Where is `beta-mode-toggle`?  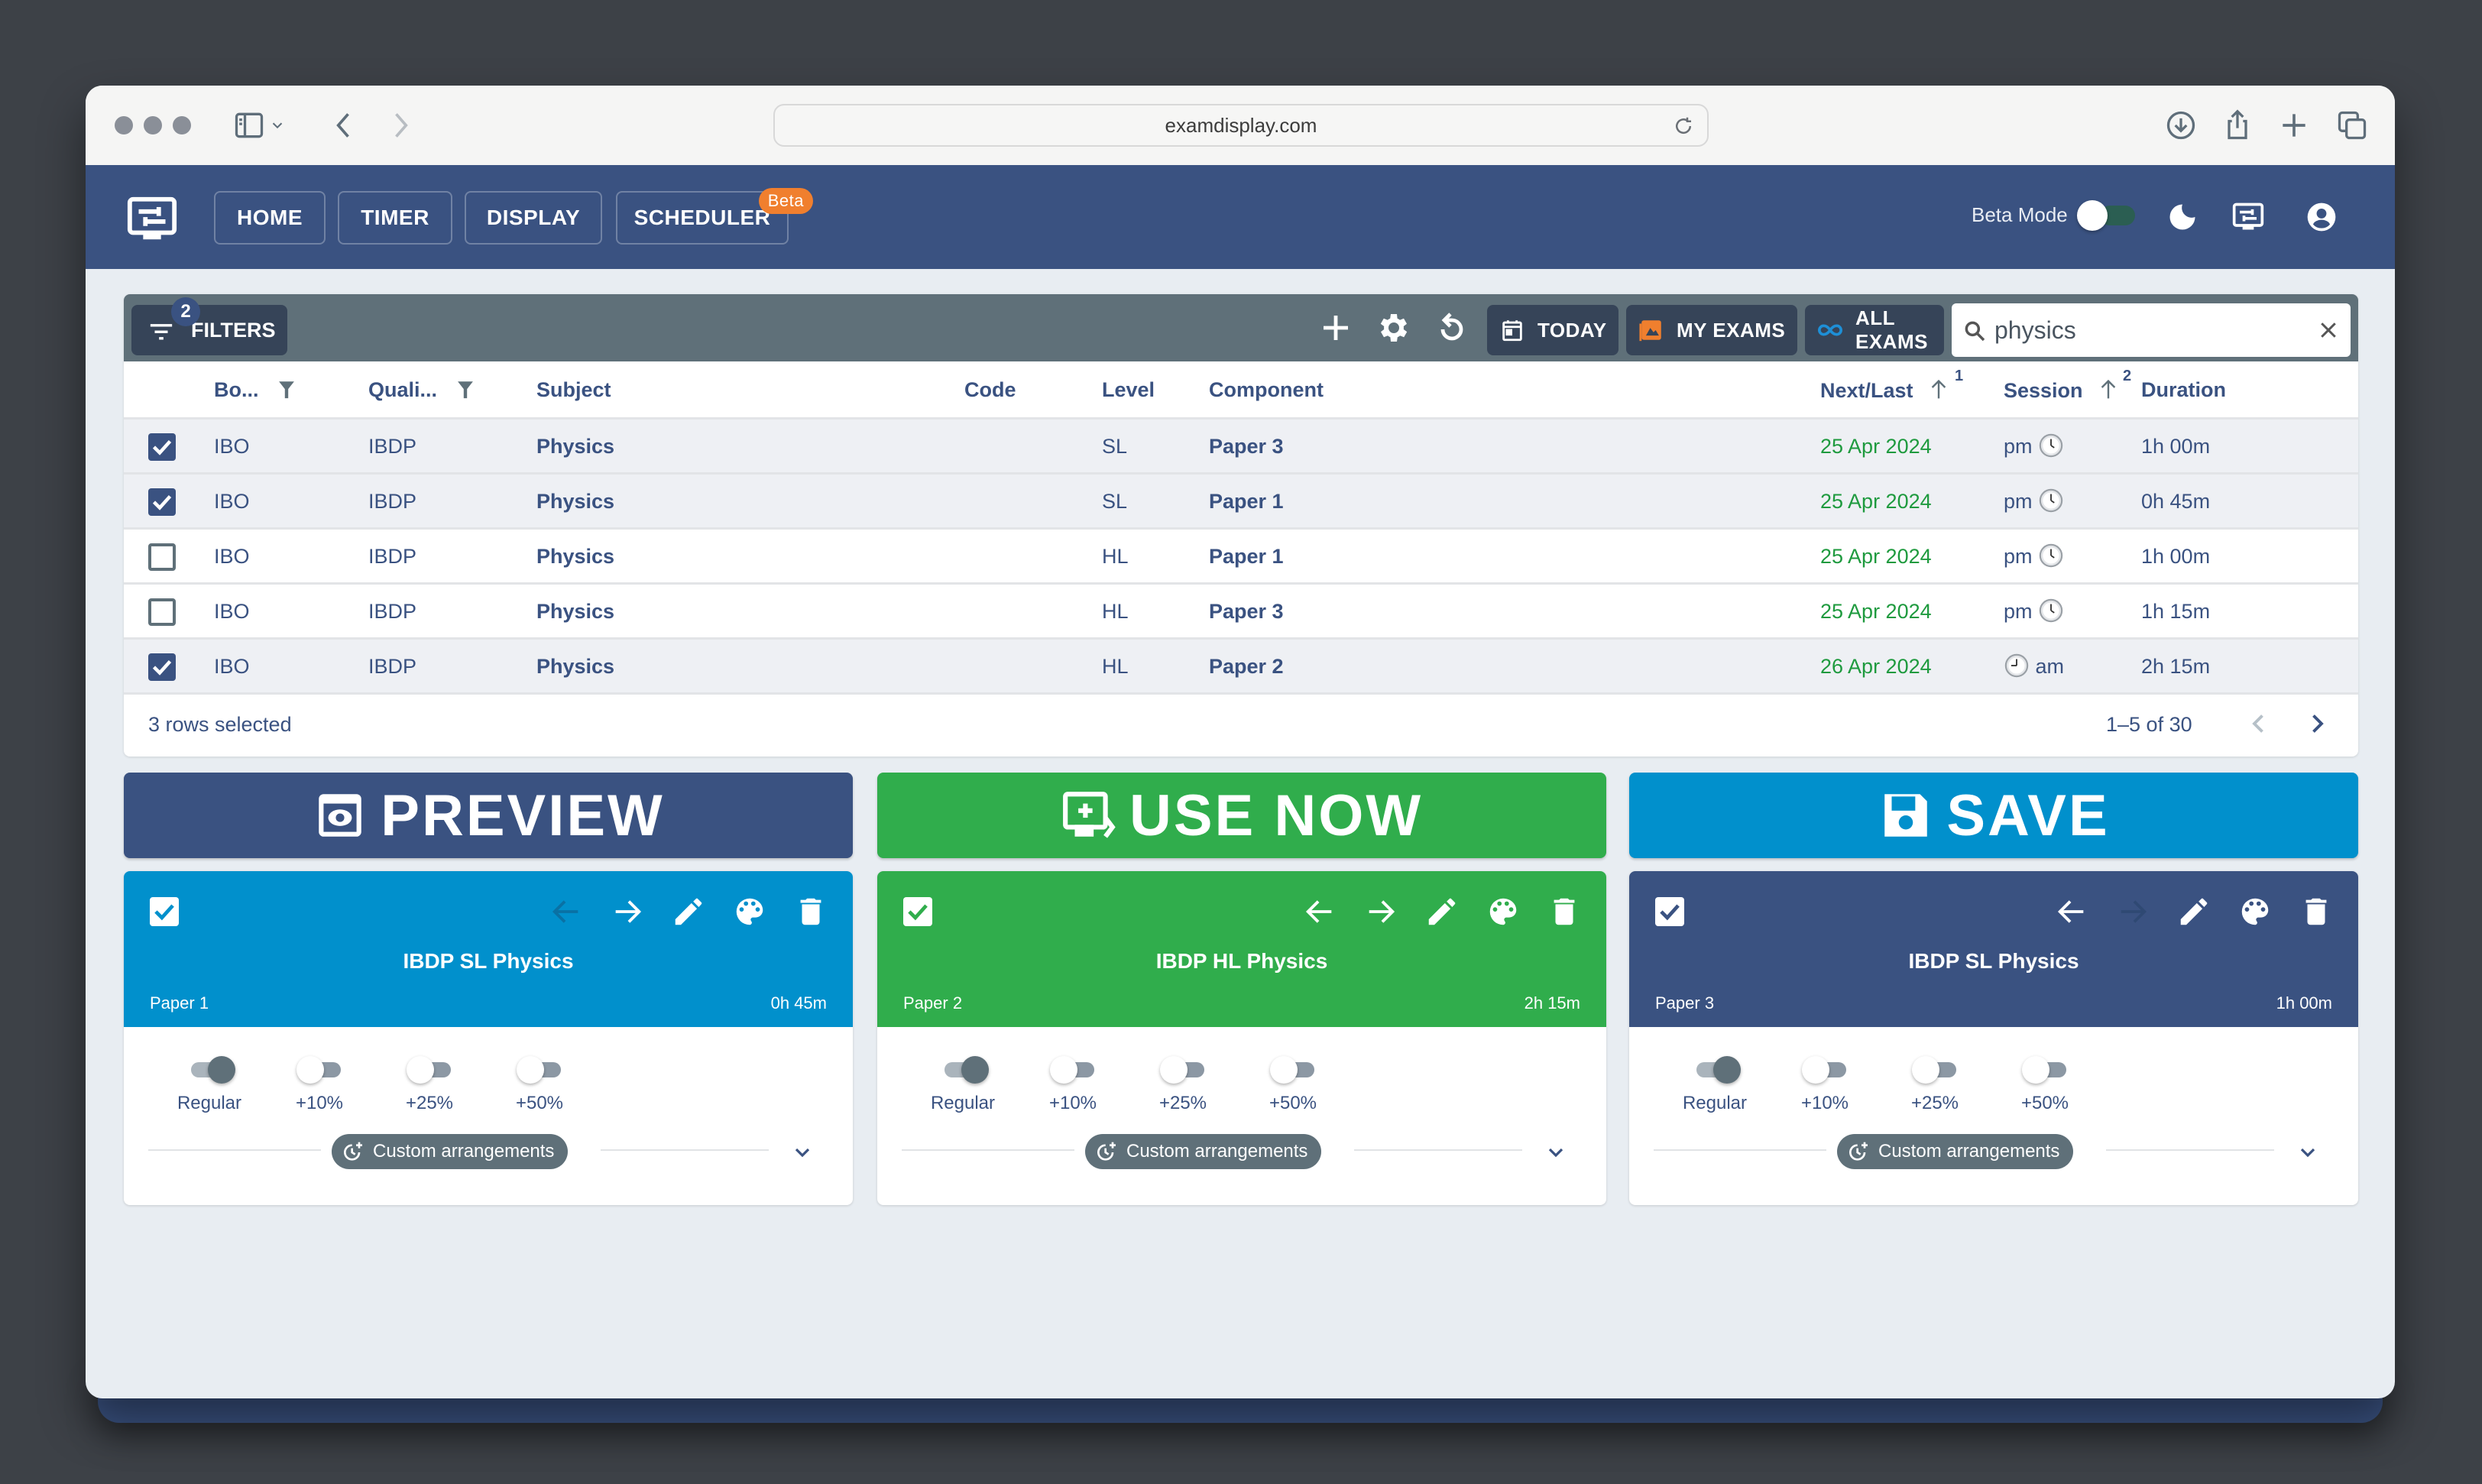 beta-mode-toggle is located at coordinates (2107, 216).